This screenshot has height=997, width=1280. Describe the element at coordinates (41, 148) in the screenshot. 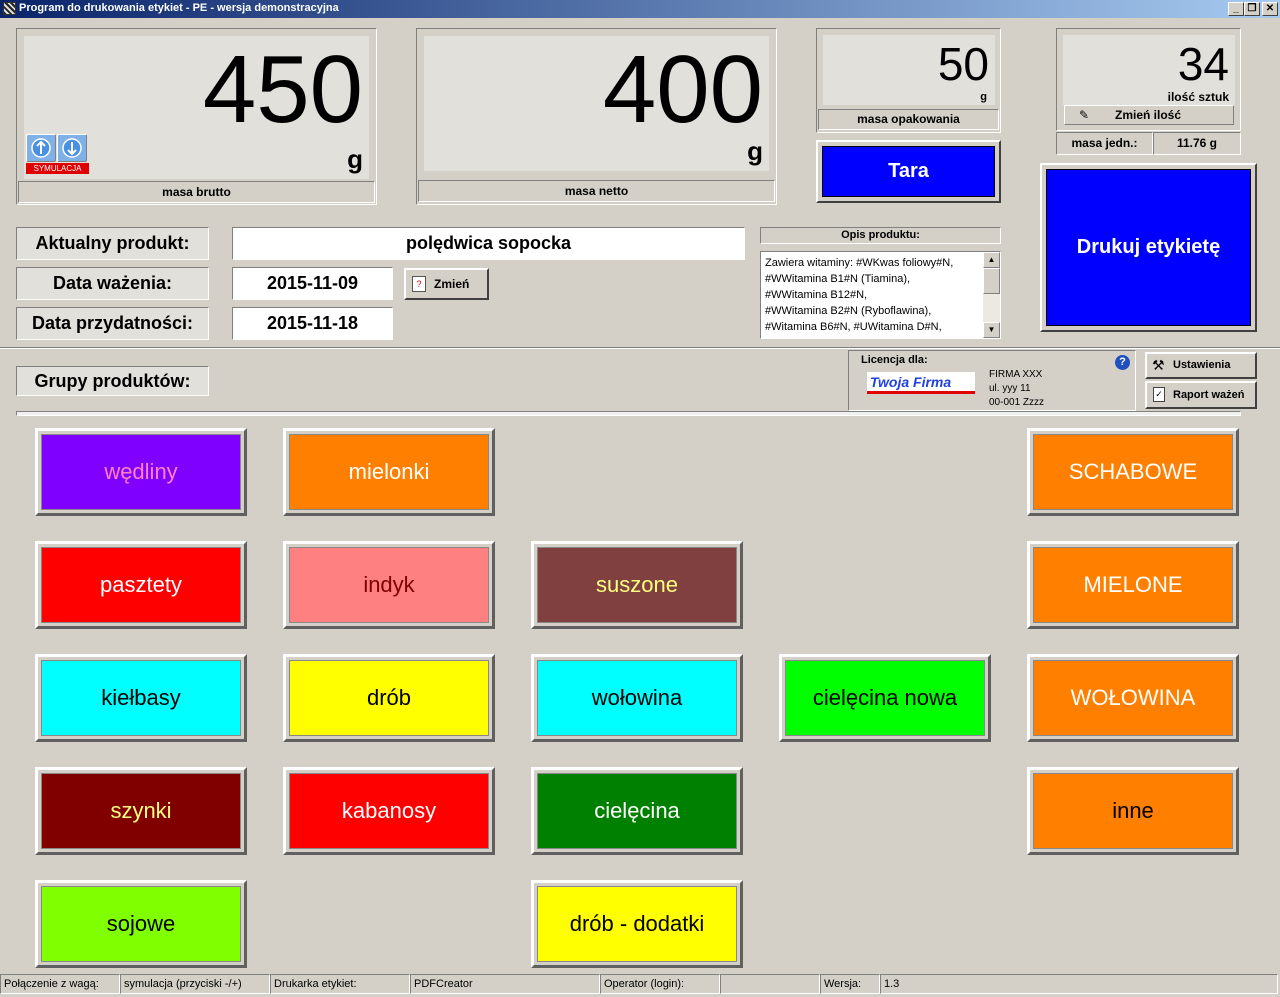

I see `weight-up-button` at that location.